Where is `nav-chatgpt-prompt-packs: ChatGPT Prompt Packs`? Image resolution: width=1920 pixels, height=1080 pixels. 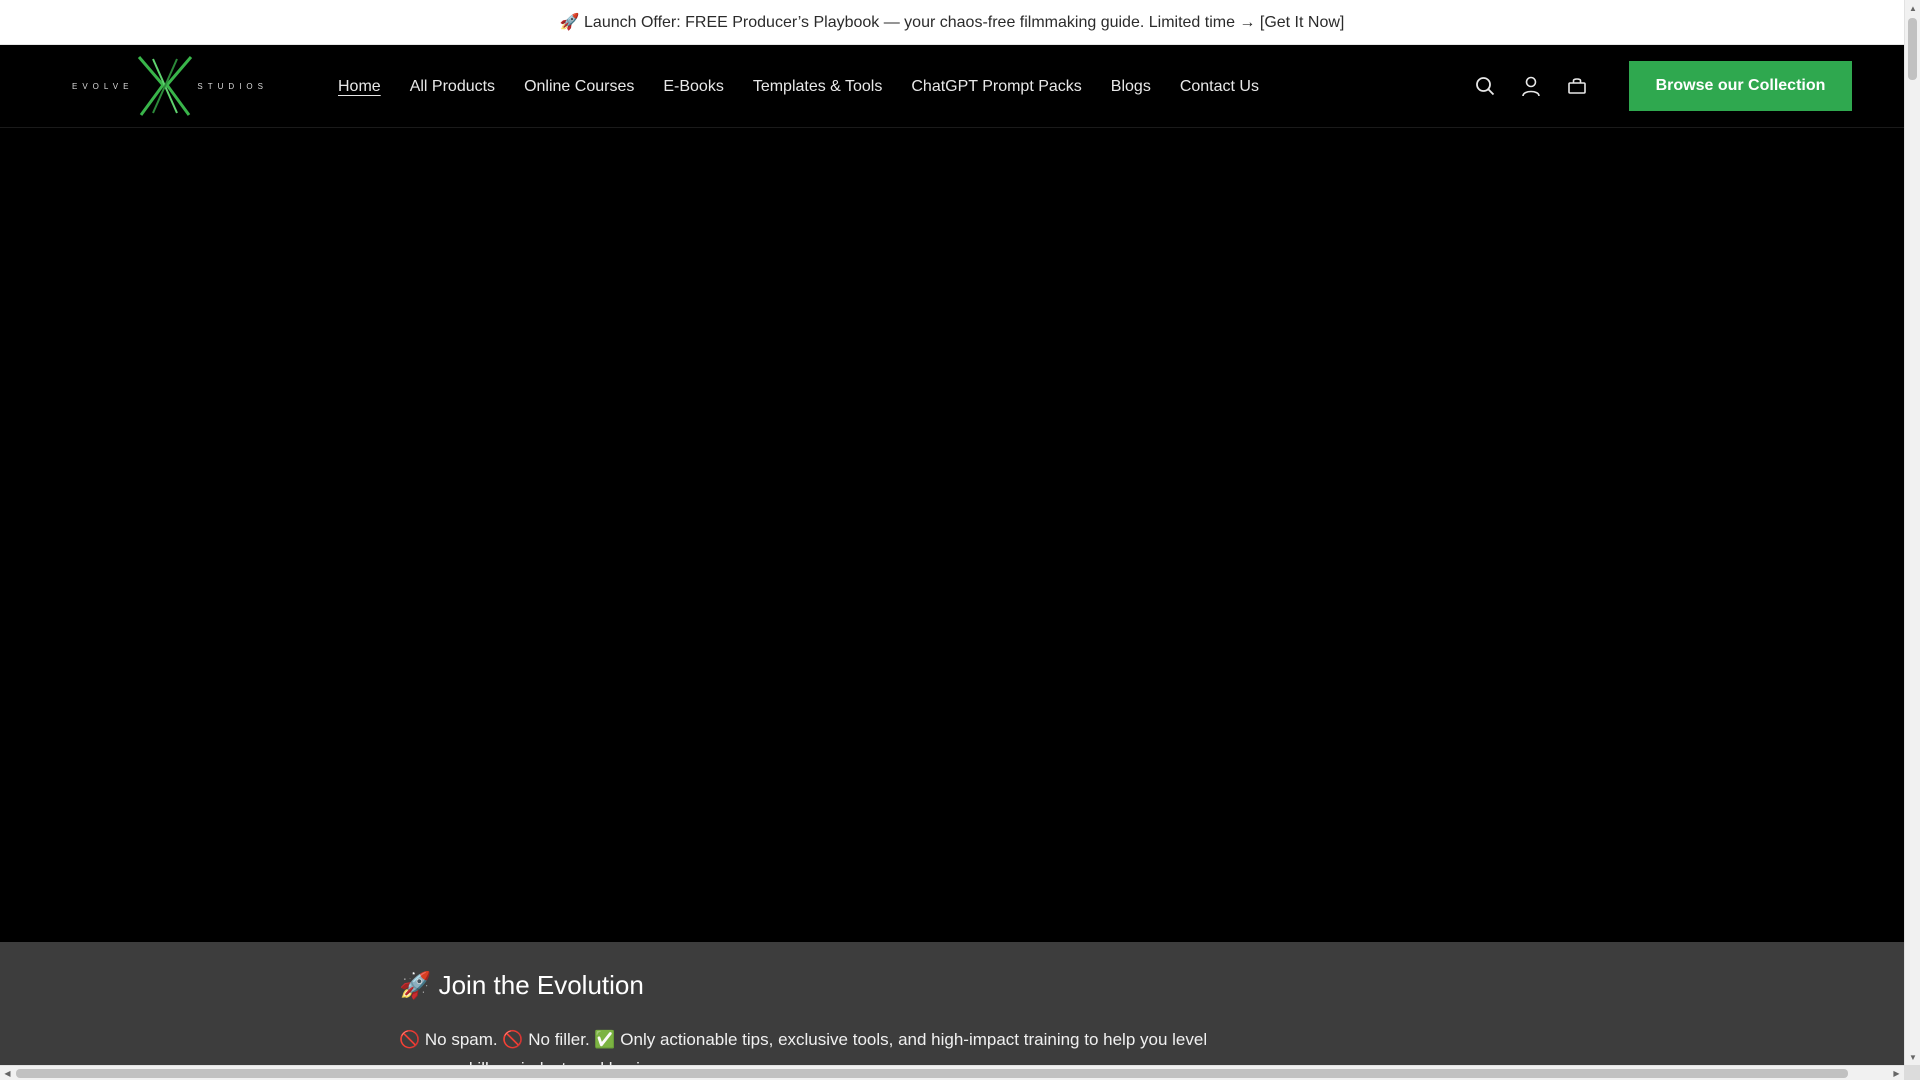
nav-chatgpt-prompt-packs: ChatGPT Prompt Packs is located at coordinates (996, 87).